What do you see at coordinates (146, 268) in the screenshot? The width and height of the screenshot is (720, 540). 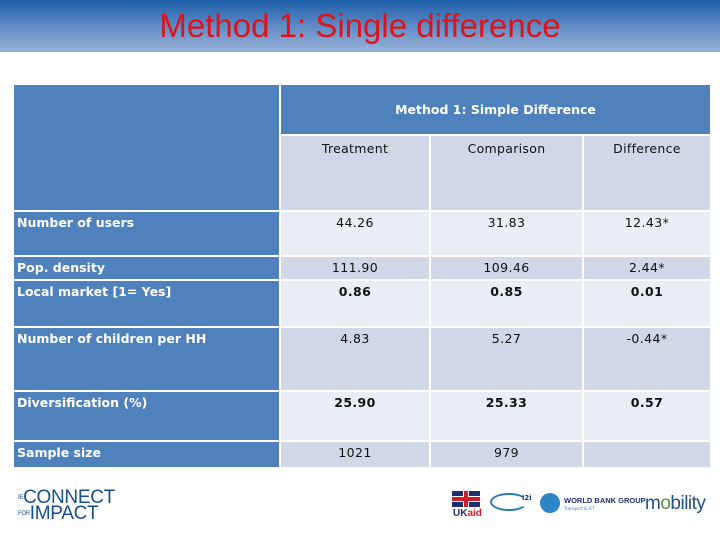 I see `row-label: Pop. density` at bounding box center [146, 268].